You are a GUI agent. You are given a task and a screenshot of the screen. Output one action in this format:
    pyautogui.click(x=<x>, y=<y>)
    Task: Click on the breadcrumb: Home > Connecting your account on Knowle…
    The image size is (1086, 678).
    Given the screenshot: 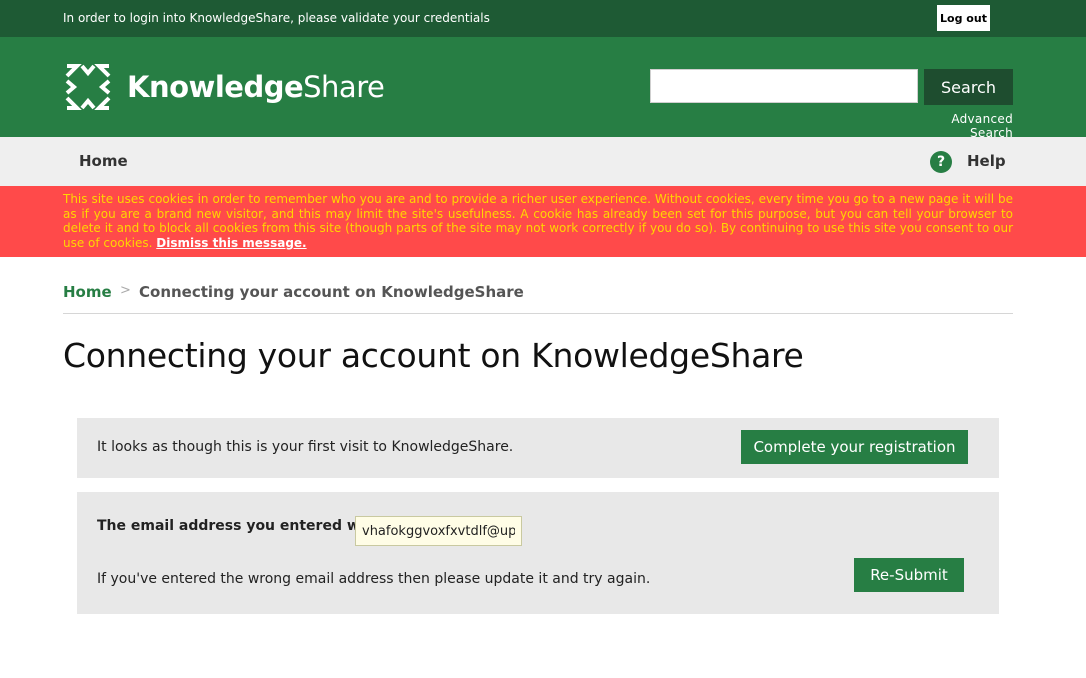 What is the action you would take?
    pyautogui.click(x=538, y=298)
    